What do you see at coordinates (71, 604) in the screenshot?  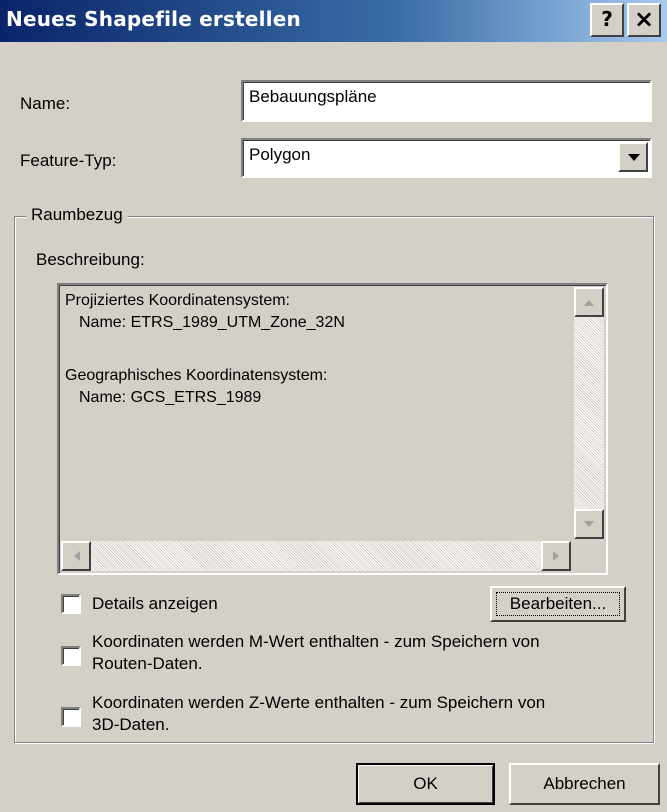 I see `details-checkbox` at bounding box center [71, 604].